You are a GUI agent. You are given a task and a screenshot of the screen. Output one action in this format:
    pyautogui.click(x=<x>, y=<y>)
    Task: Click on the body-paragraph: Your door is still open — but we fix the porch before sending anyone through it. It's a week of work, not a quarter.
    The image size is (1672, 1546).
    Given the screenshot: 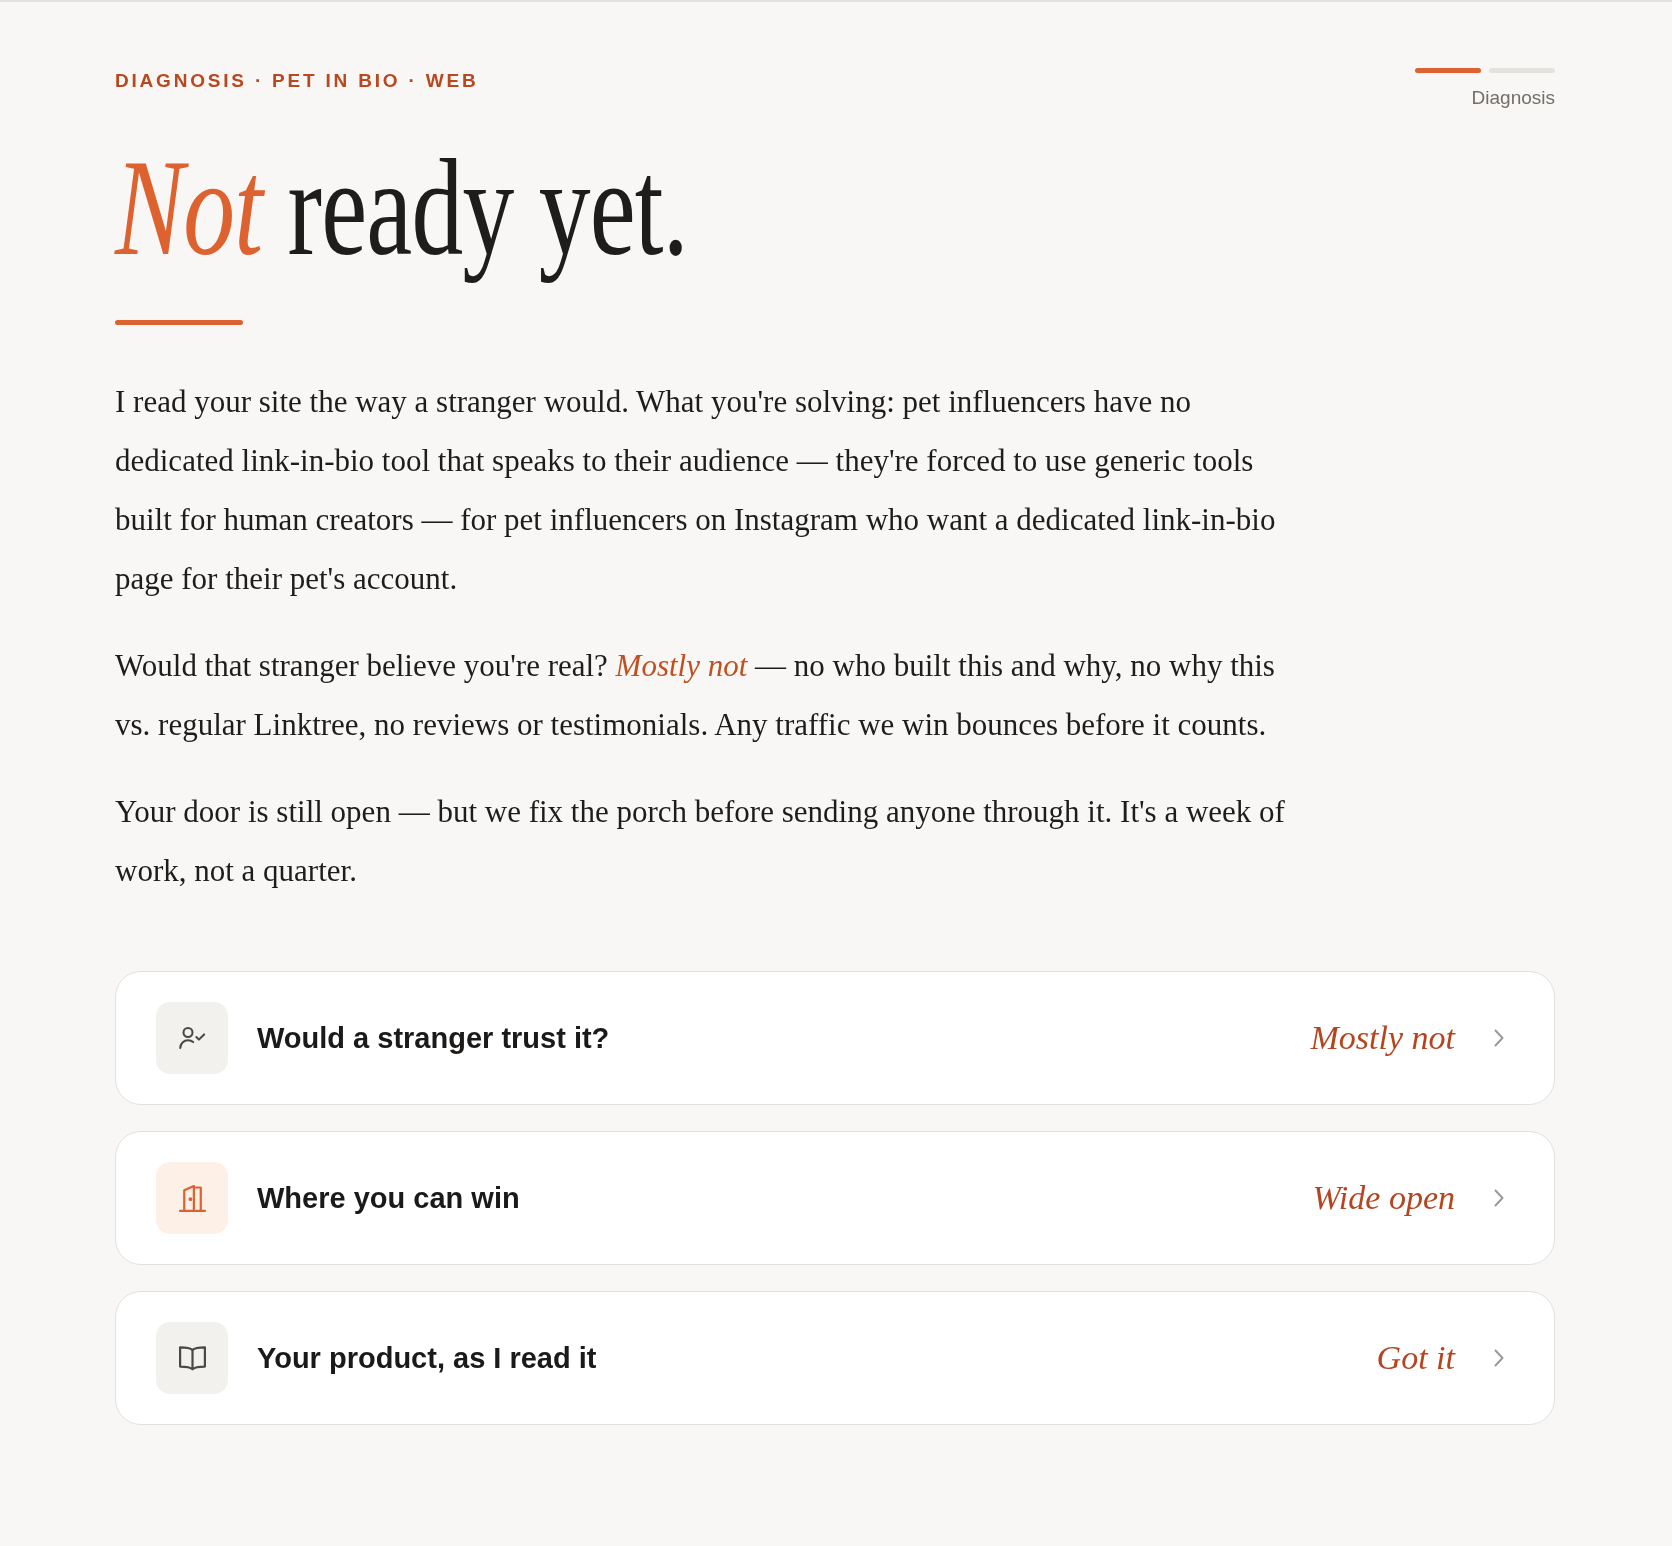 What is the action you would take?
    pyautogui.click(x=700, y=841)
    